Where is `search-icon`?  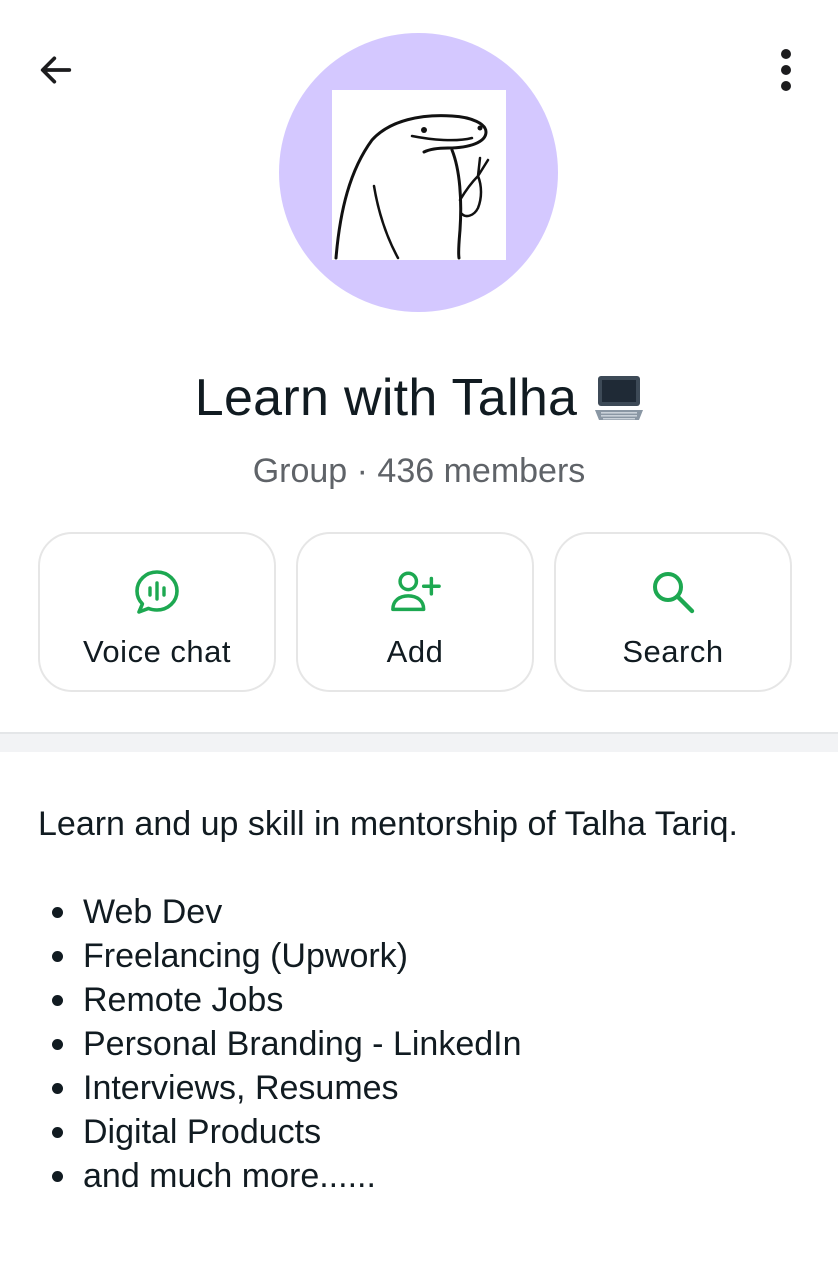 search-icon is located at coordinates (673, 592).